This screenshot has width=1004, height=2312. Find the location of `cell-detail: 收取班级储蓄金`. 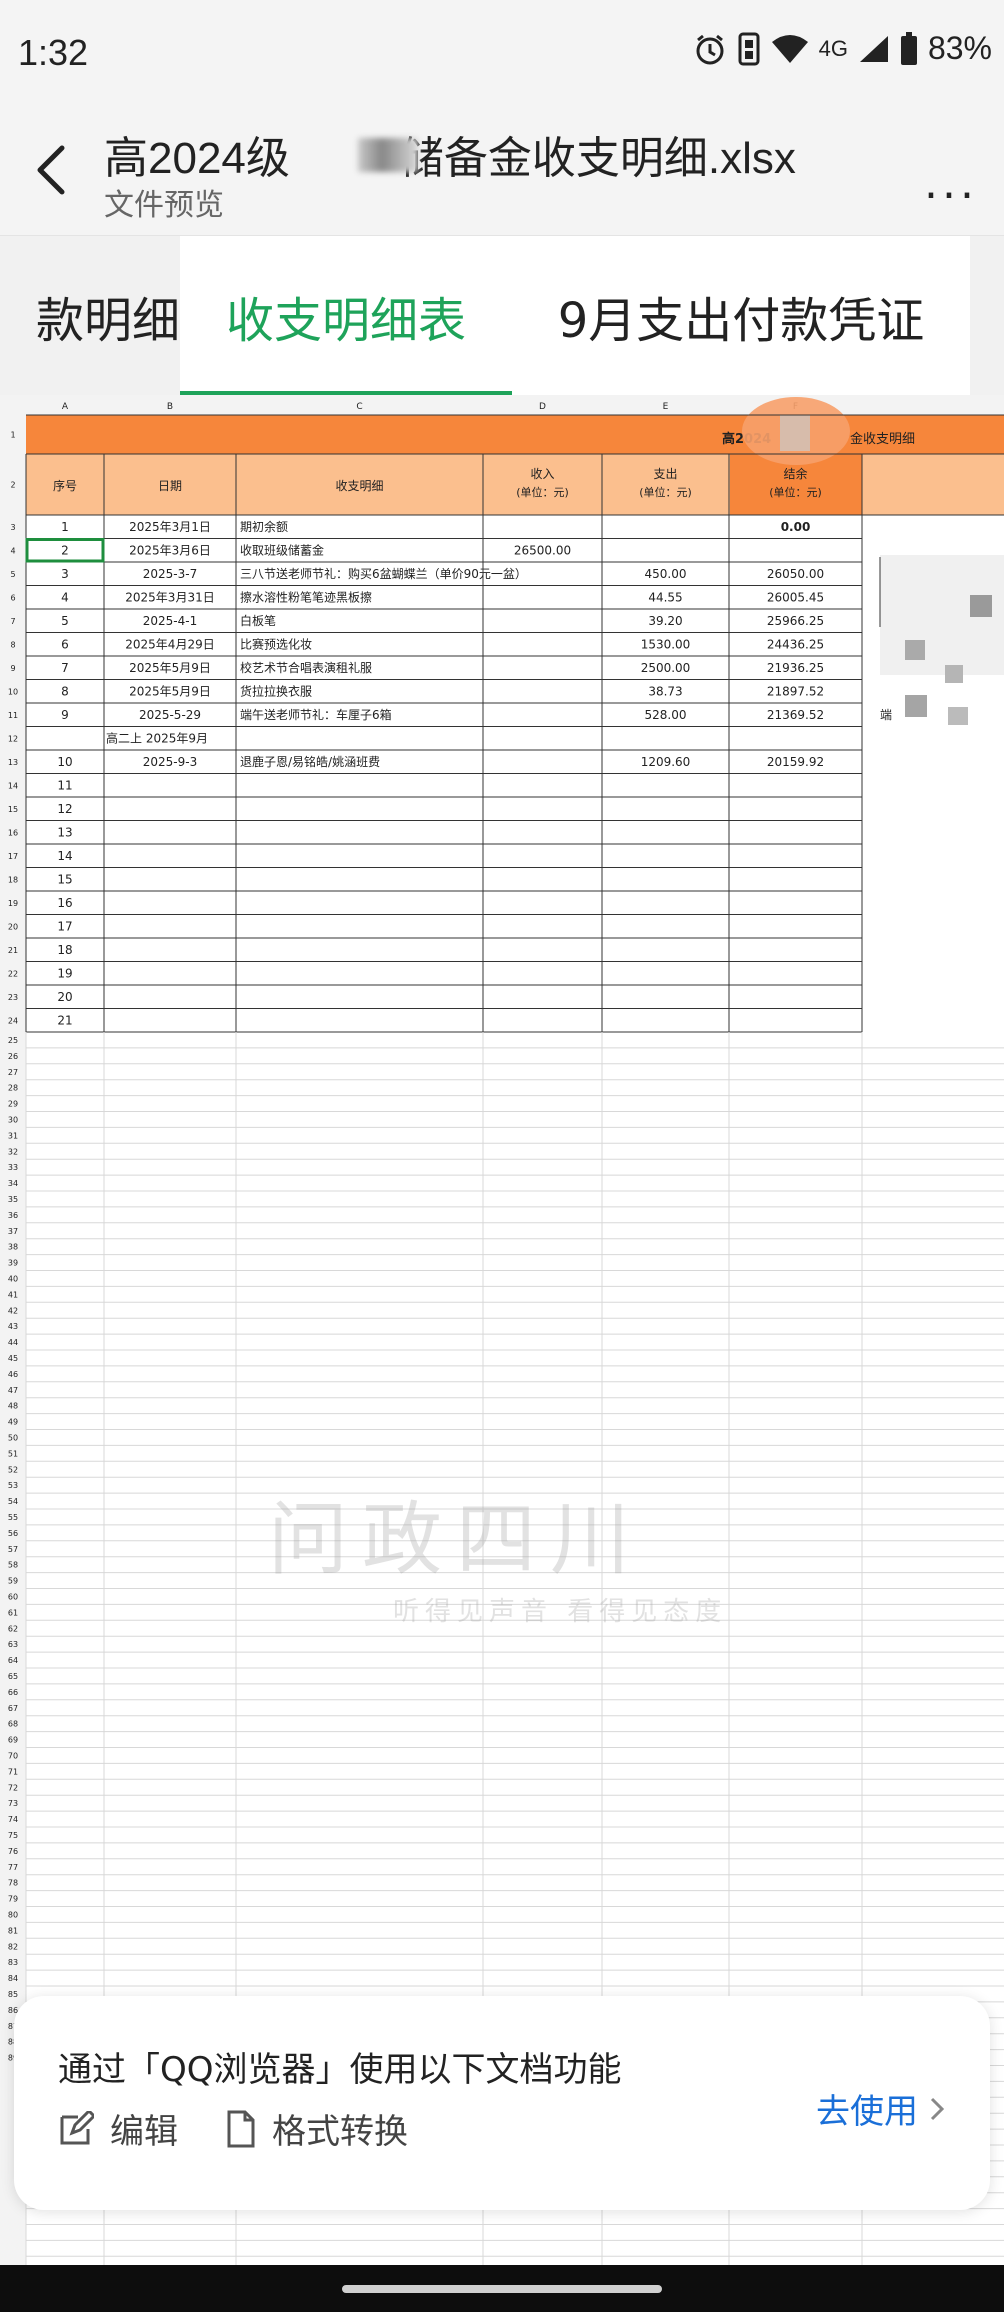

cell-detail: 收取班级储蓄金 is located at coordinates (282, 550).